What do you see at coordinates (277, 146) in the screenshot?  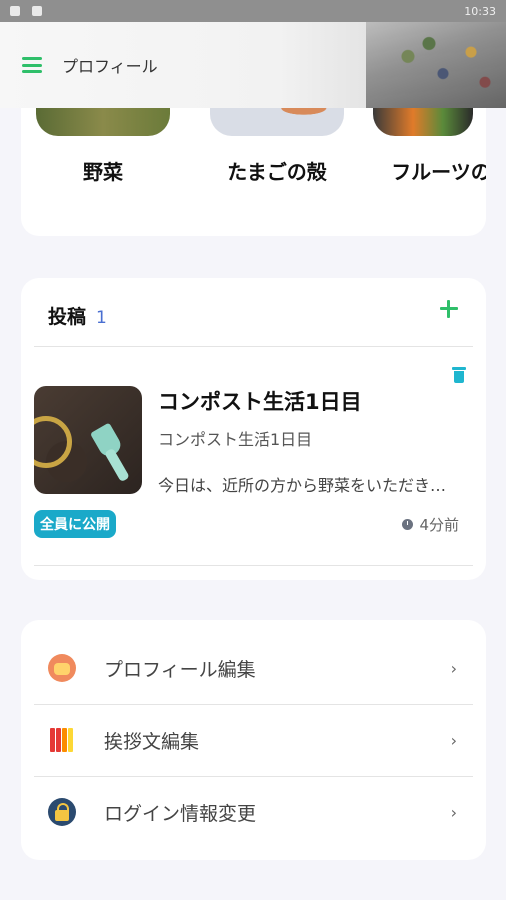 I see `category-item-eggshell: たまごの殻` at bounding box center [277, 146].